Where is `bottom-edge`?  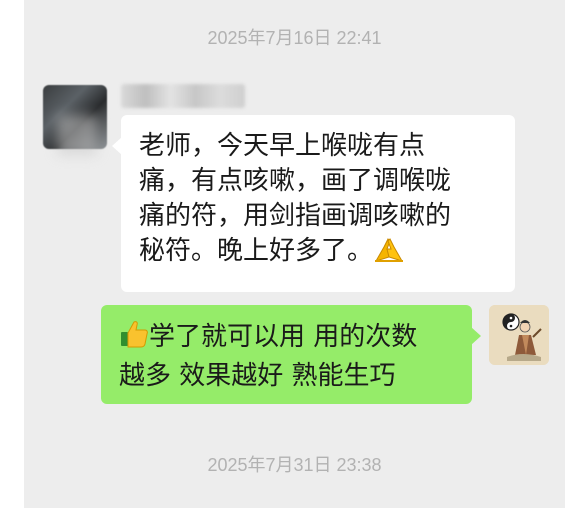
bottom-edge is located at coordinates (282, 511).